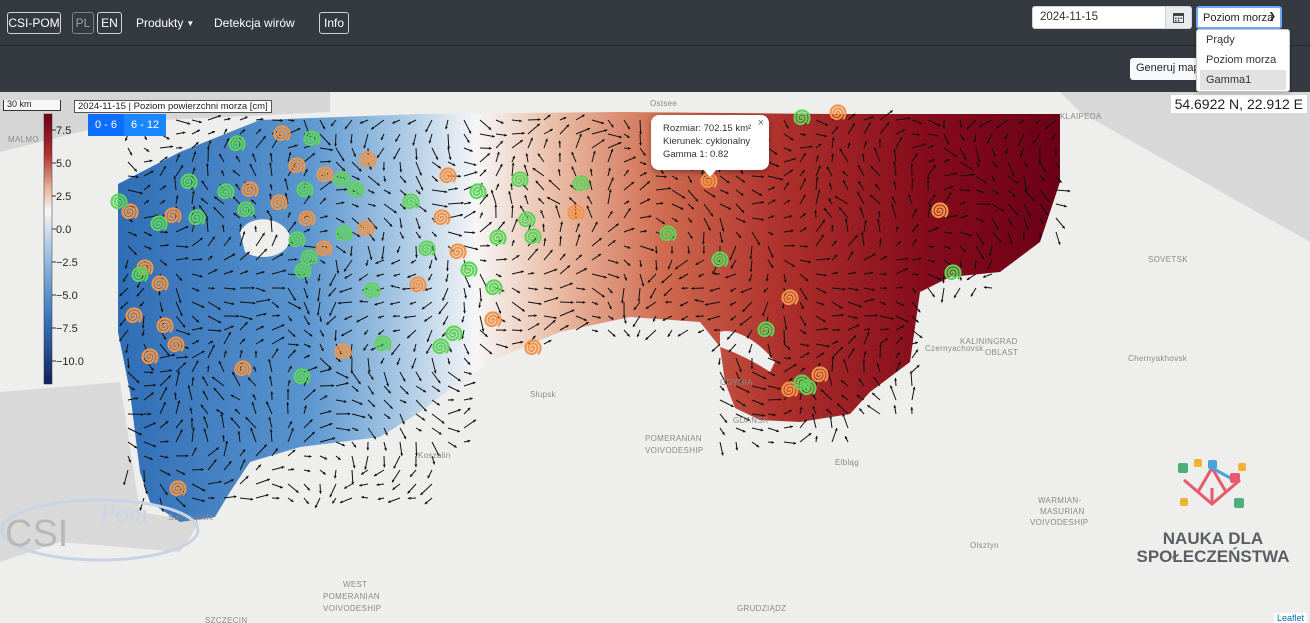 The width and height of the screenshot is (1310, 623). Describe the element at coordinates (100, 530) in the screenshot. I see `csi-pom-logo: CSI Pom` at that location.